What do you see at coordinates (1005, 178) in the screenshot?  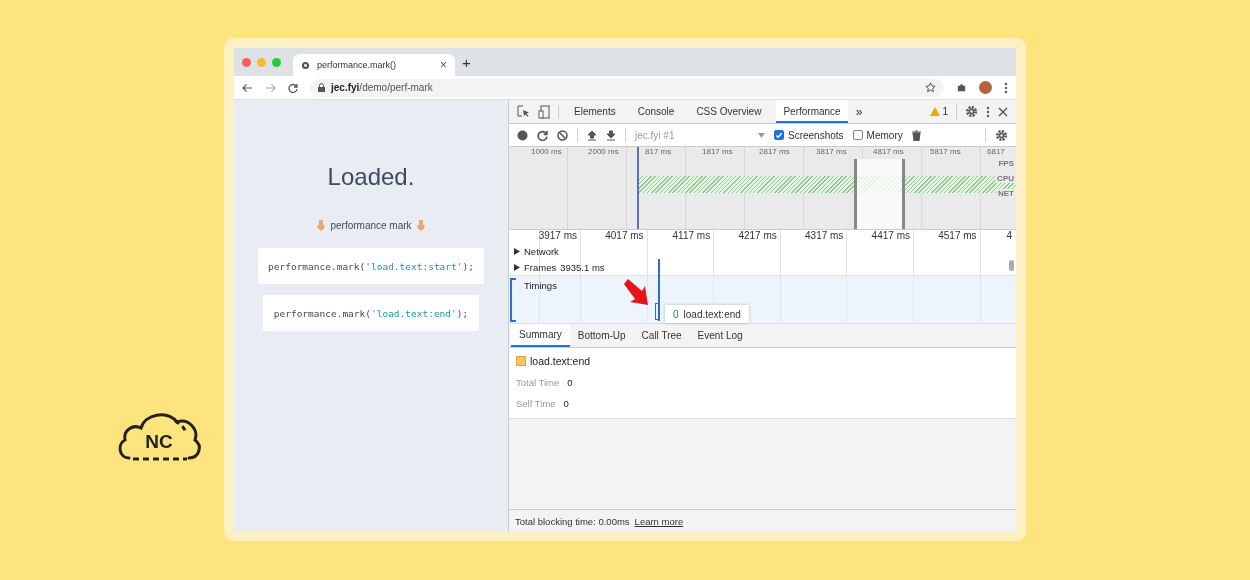 I see `overview-track-label: CPU` at bounding box center [1005, 178].